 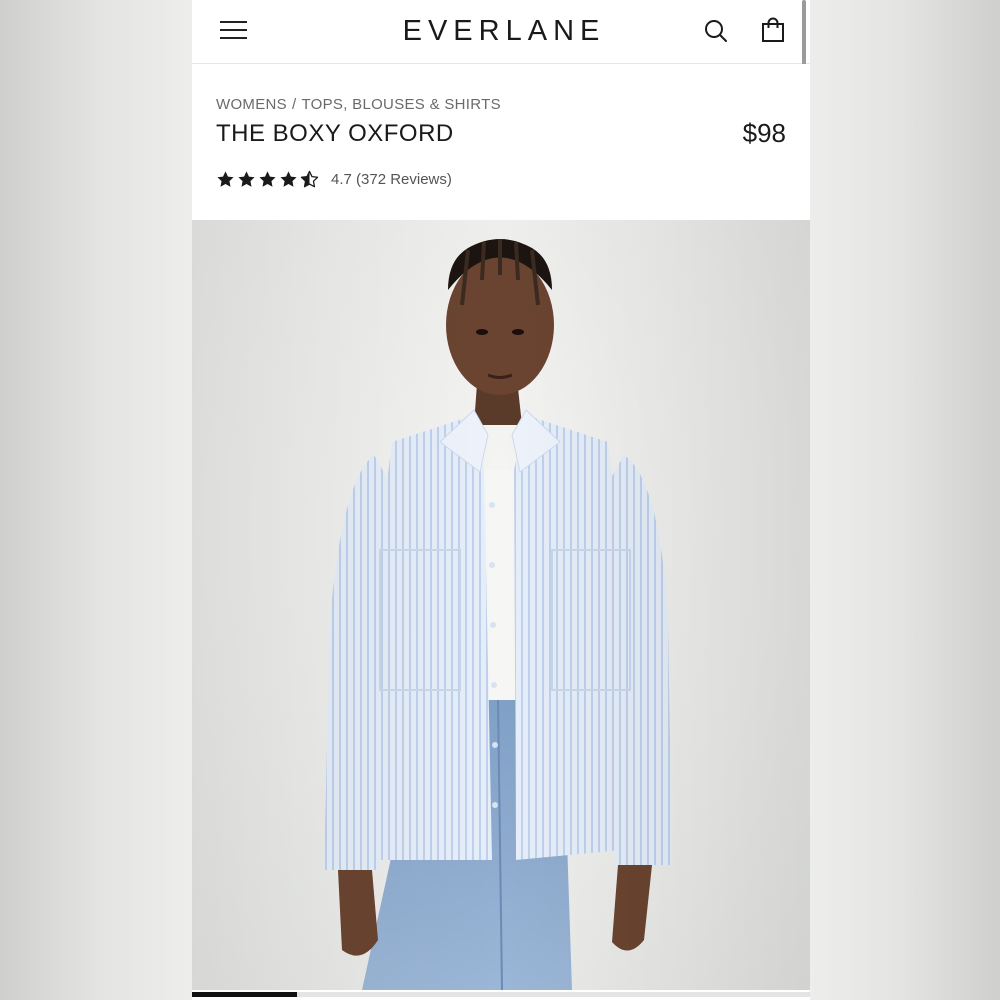 I want to click on rating-summary: 4.7 (372 Reviews), so click(x=391, y=179).